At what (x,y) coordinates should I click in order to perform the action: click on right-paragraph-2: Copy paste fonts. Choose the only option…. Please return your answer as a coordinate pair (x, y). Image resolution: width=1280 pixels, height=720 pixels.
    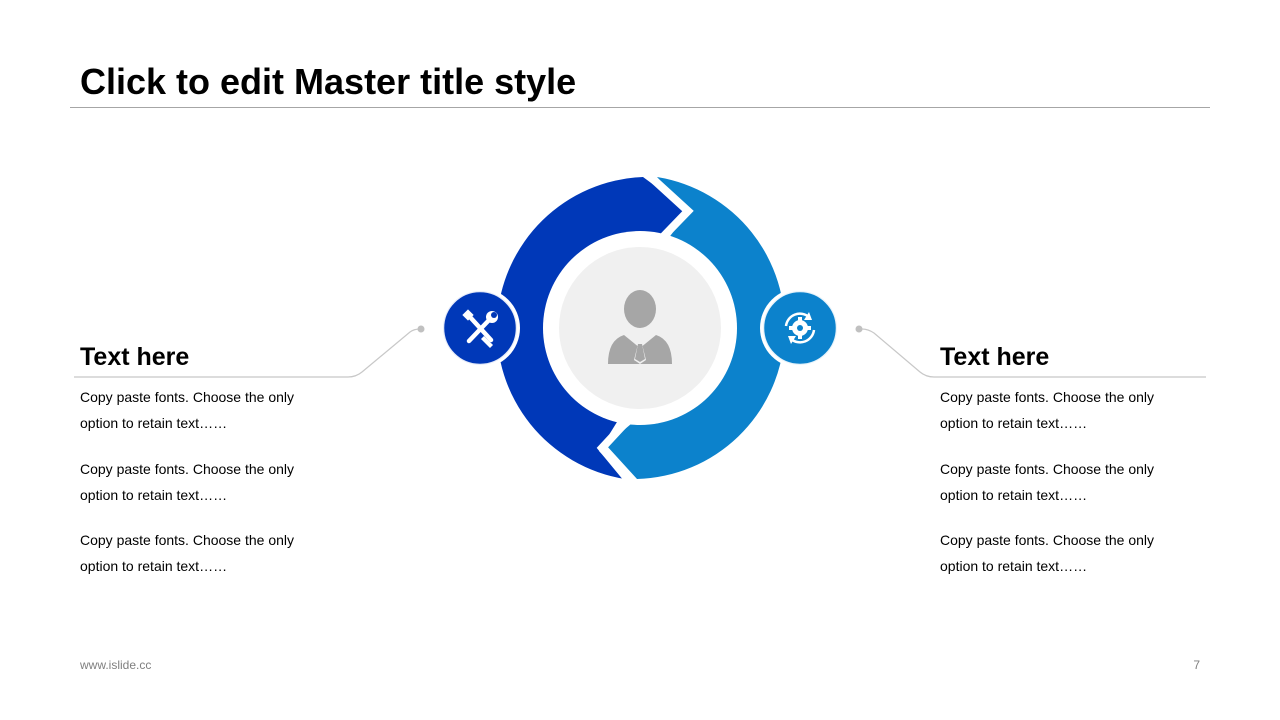
    Looking at the image, I should click on (1060, 482).